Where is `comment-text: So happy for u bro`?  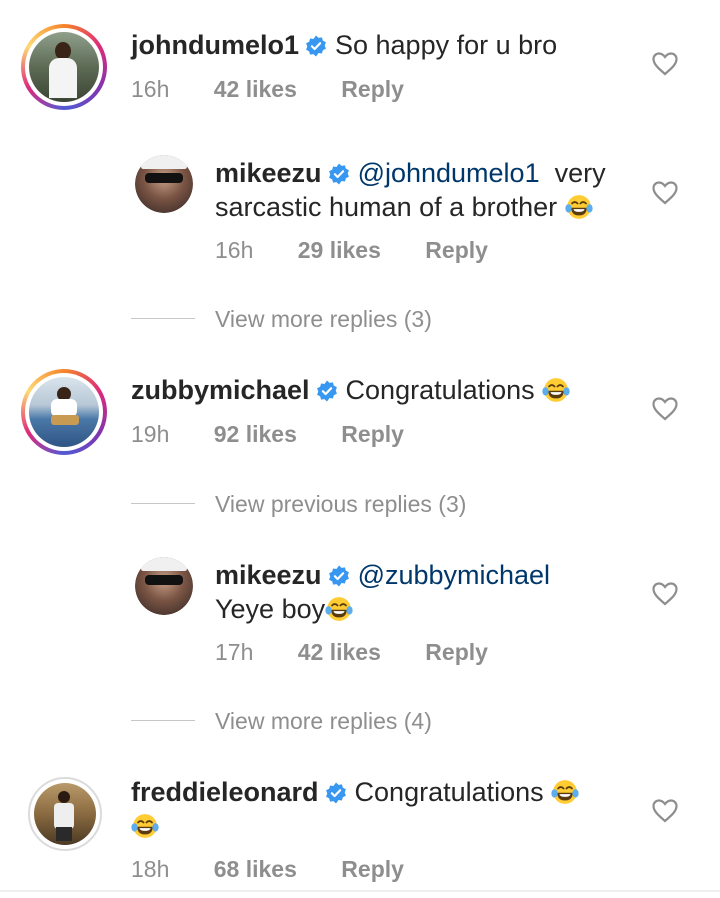
comment-text: So happy for u bro is located at coordinates (446, 45).